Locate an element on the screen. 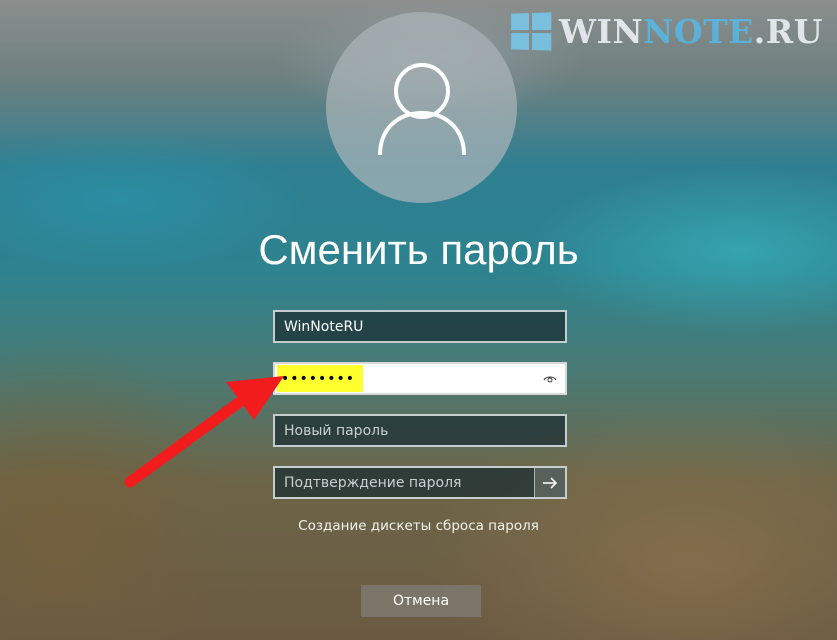 Image resolution: width=837 pixels, height=640 pixels. eye-icon is located at coordinates (550, 379).